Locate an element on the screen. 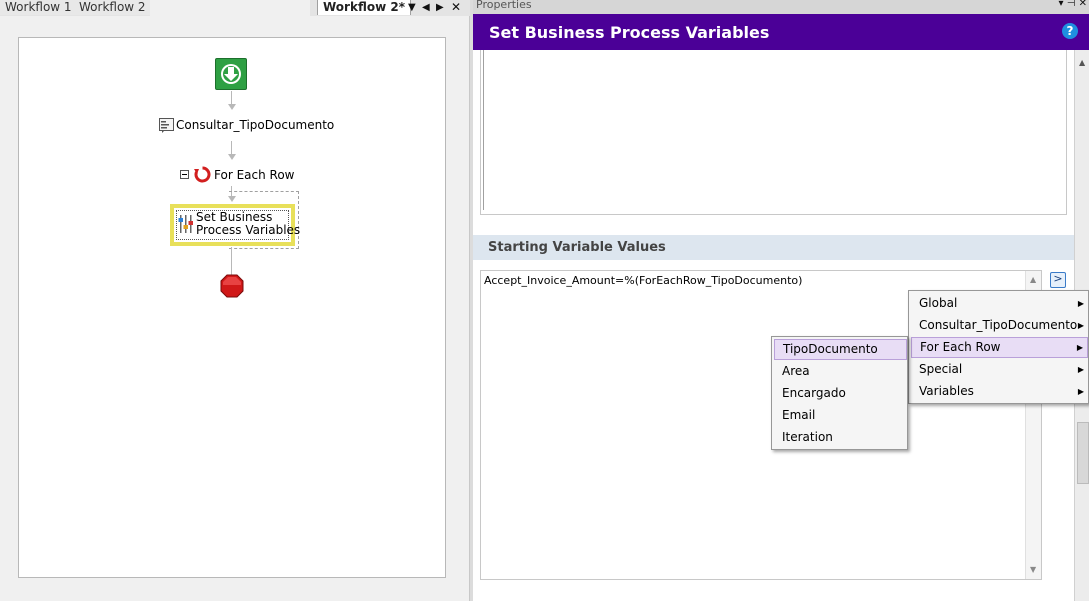  tab-workflow-2-modified: Workflow 2* is located at coordinates (364, 7).